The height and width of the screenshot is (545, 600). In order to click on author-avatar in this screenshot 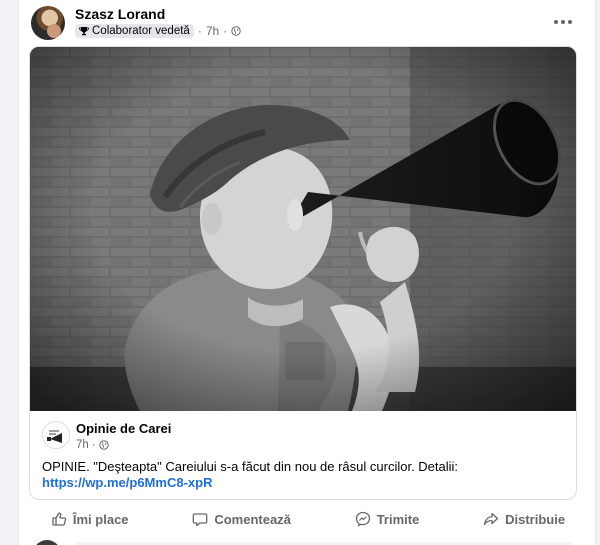, I will do `click(48, 23)`.